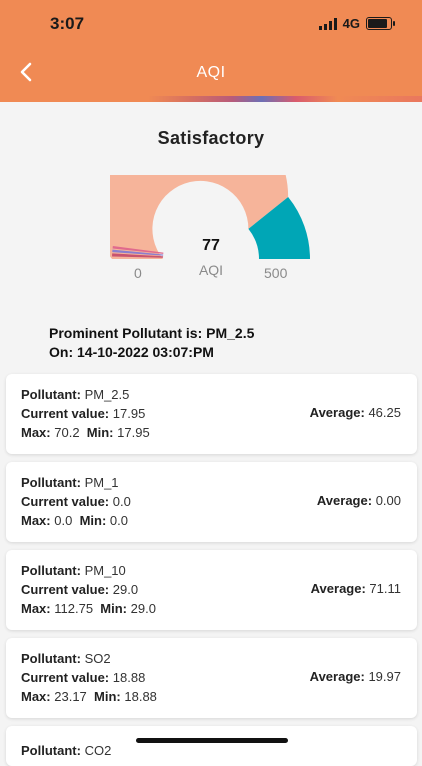  I want to click on min-value: 0.0, so click(118, 520).